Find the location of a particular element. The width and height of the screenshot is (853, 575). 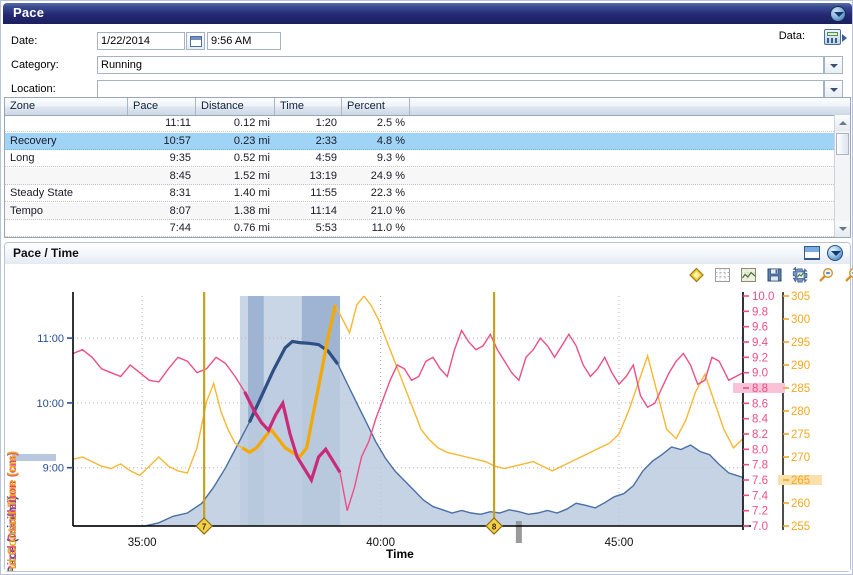

cell-time: 5:53 is located at coordinates (326, 228).